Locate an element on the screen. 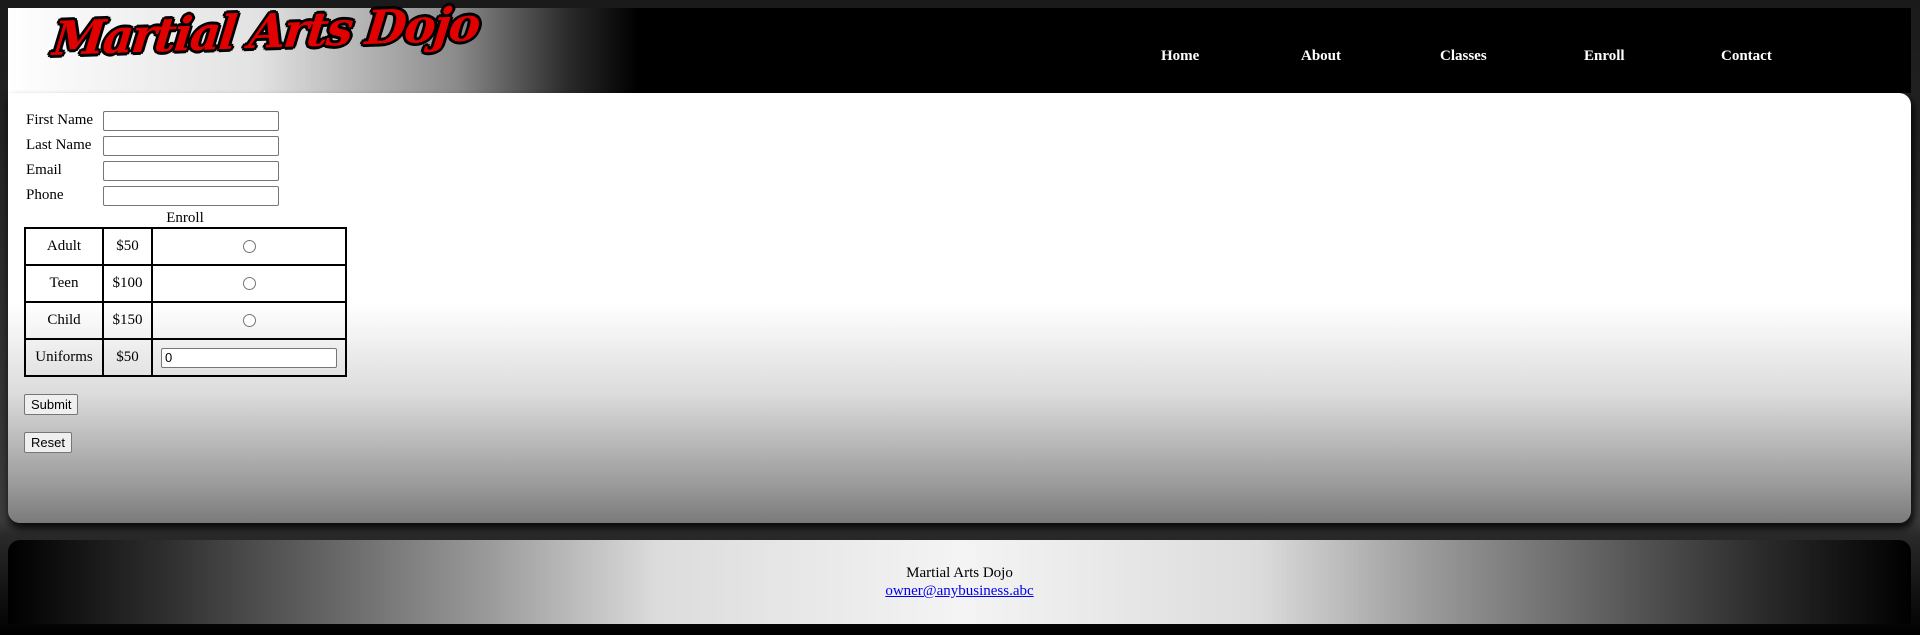 The height and width of the screenshot is (635, 1920). last-name-label: Last Name is located at coordinates (59, 145).